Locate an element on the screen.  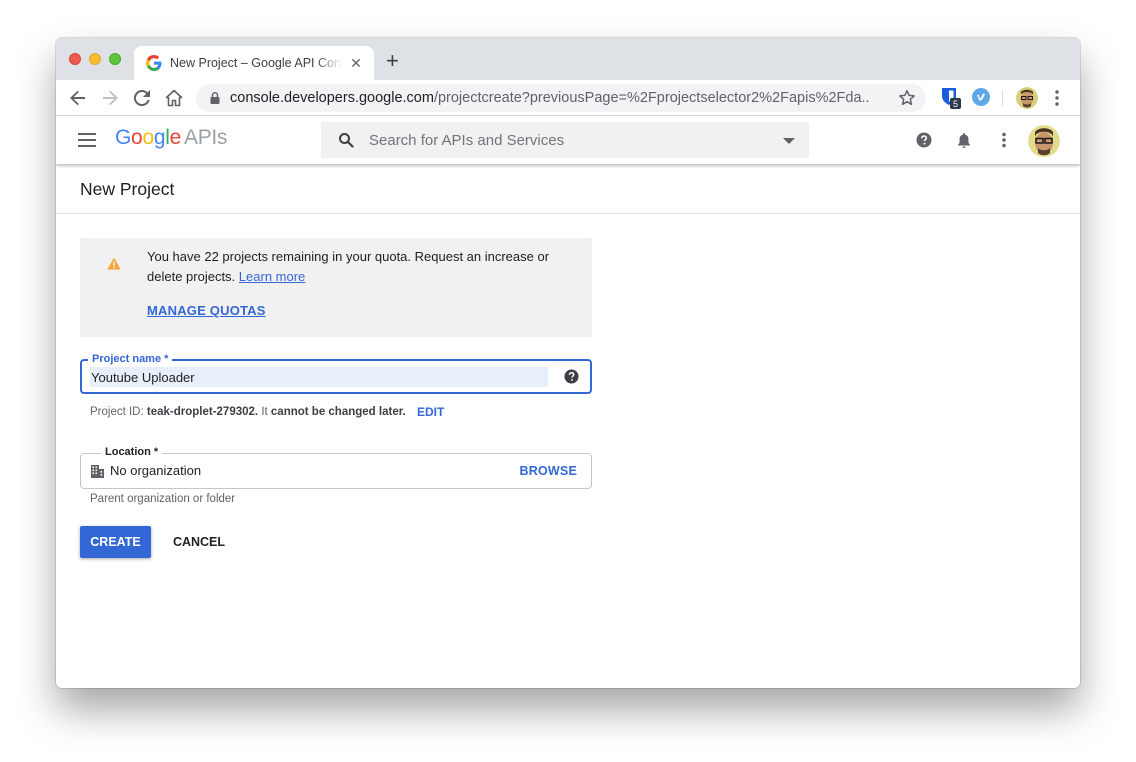
help-button is located at coordinates (924, 140).